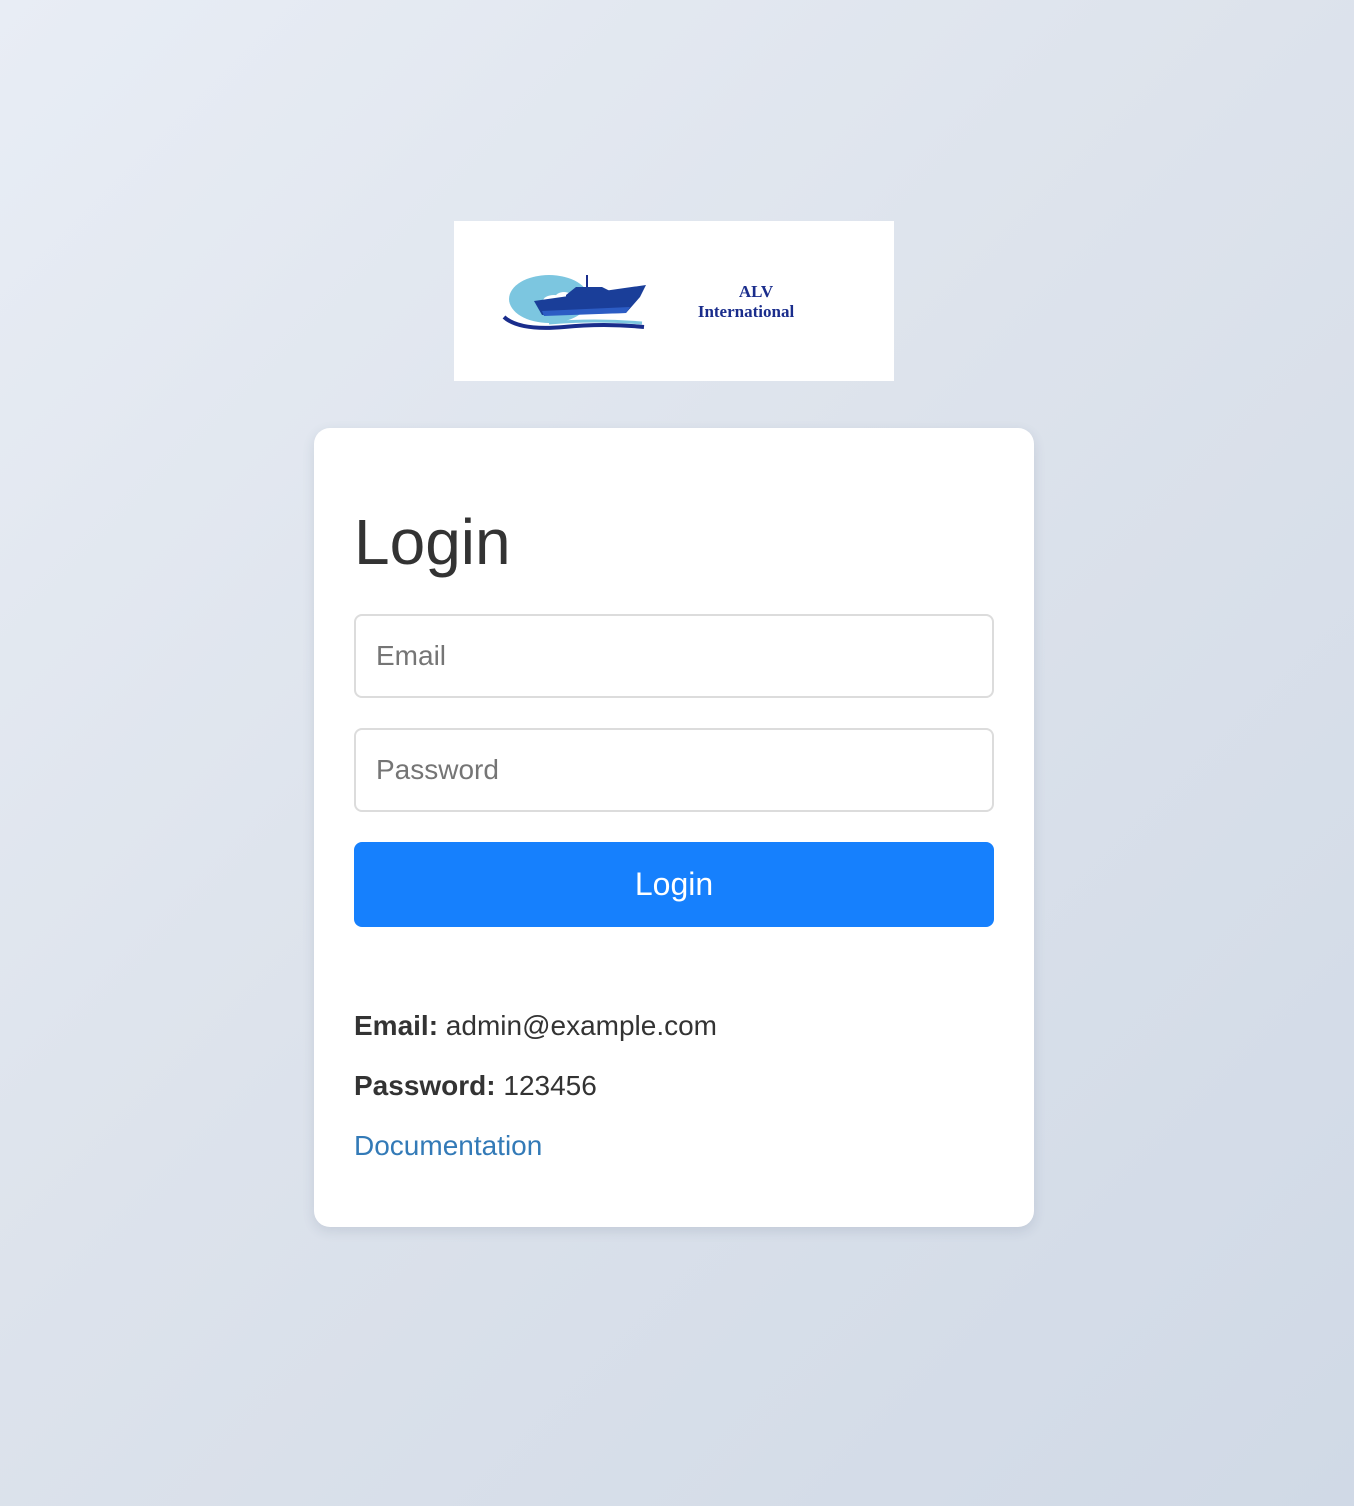 The image size is (1354, 1506). What do you see at coordinates (448, 1146) in the screenshot?
I see `documentation-link: Documentation` at bounding box center [448, 1146].